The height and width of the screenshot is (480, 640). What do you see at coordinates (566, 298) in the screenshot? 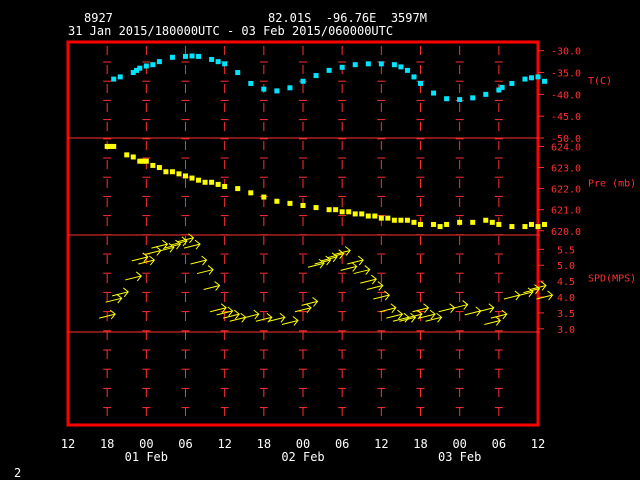
I see `y-tick-label: 4.0` at bounding box center [566, 298].